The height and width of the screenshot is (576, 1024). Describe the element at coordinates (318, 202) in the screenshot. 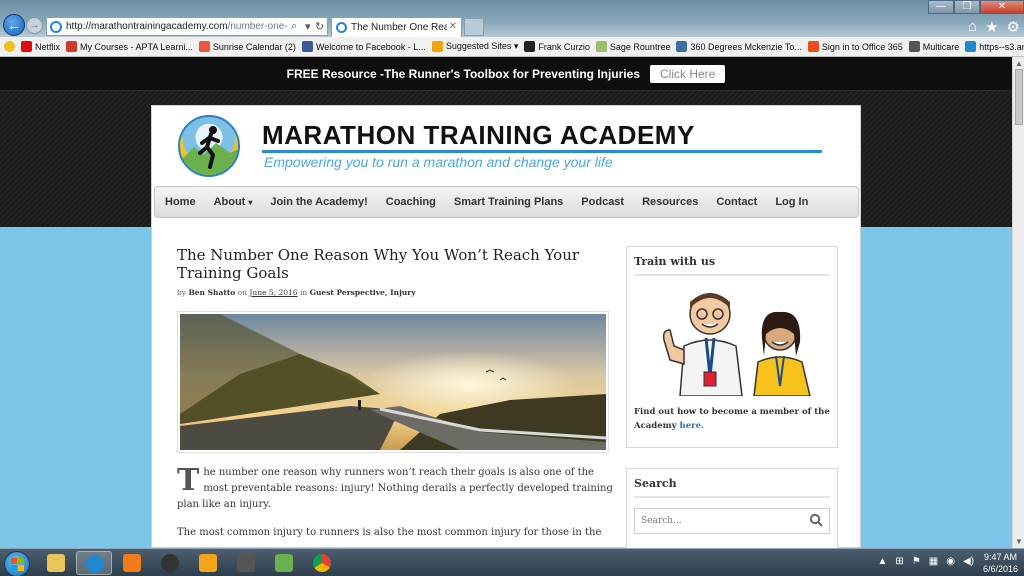

I see `nav-join-academy: Join the Academy!` at that location.